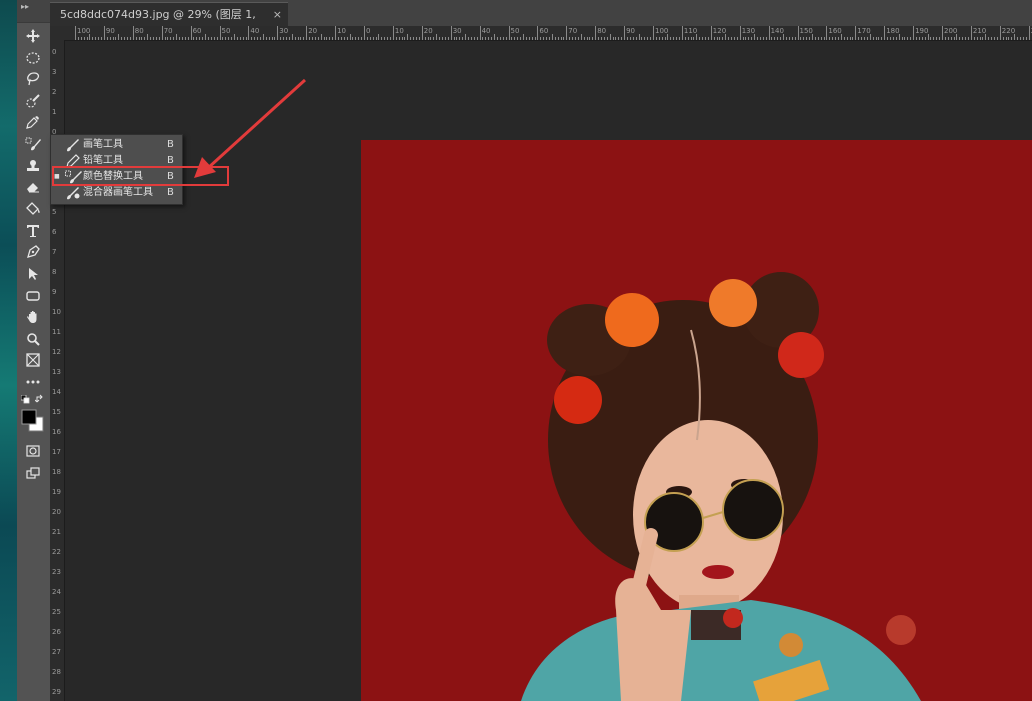 The height and width of the screenshot is (701, 1032). What do you see at coordinates (33, 421) in the screenshot?
I see `foreground-color` at bounding box center [33, 421].